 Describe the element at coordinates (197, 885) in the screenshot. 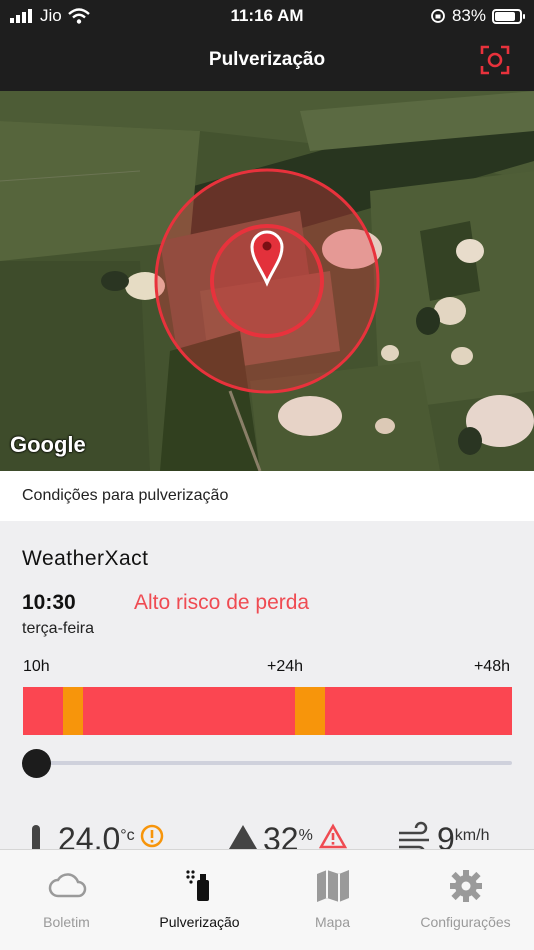

I see `sprayer-icon` at that location.